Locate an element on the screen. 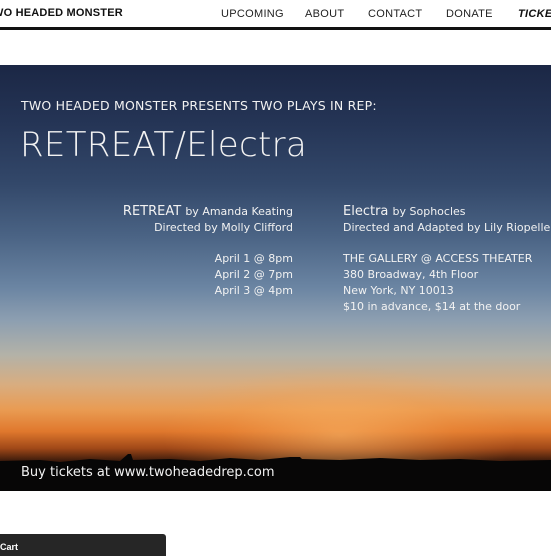 The width and height of the screenshot is (551, 556). play-electra-author: by Sophocles is located at coordinates (429, 211).